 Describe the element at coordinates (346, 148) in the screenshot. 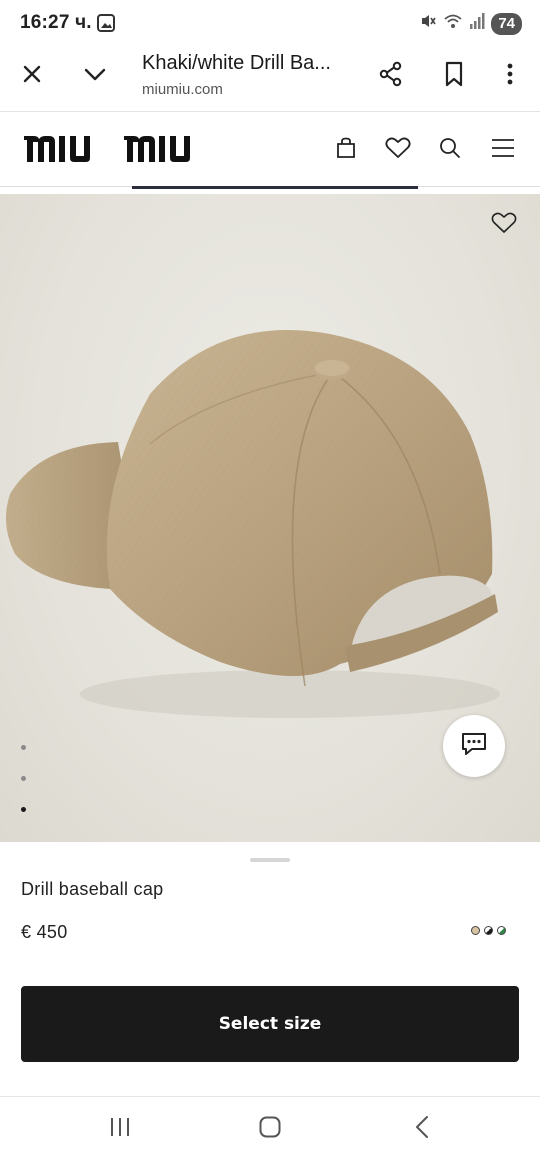

I see `bag-icon` at that location.